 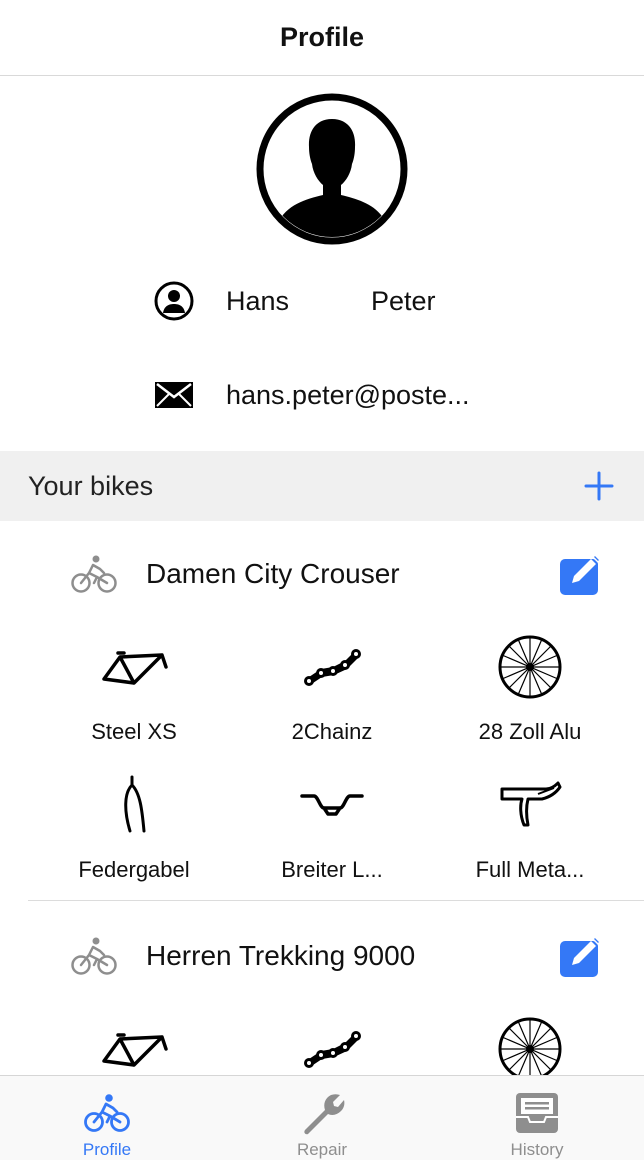 What do you see at coordinates (403, 301) in the screenshot?
I see `last-name-field: Peter` at bounding box center [403, 301].